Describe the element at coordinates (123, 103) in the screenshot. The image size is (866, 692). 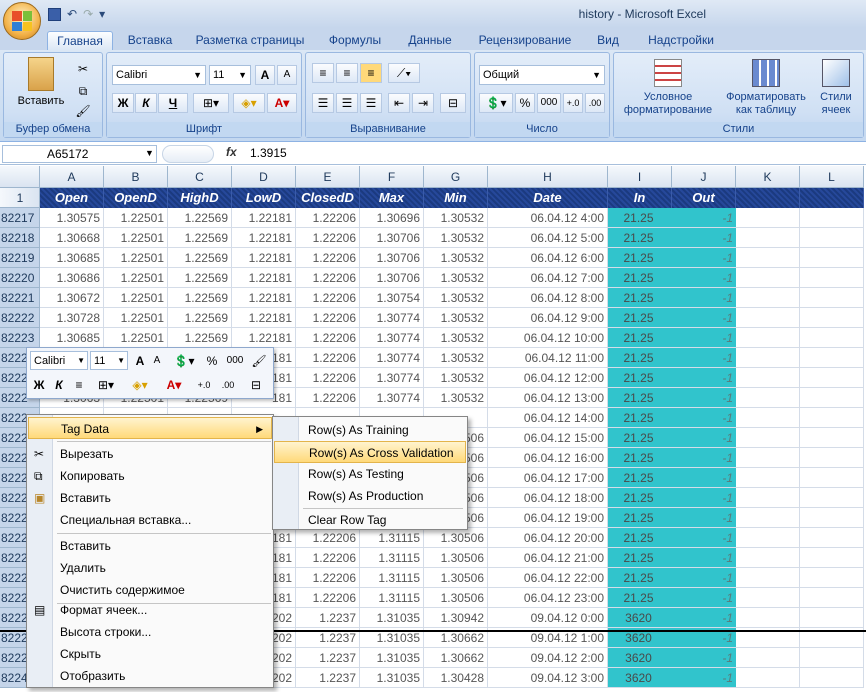
I see `bold-button: Ж` at that location.